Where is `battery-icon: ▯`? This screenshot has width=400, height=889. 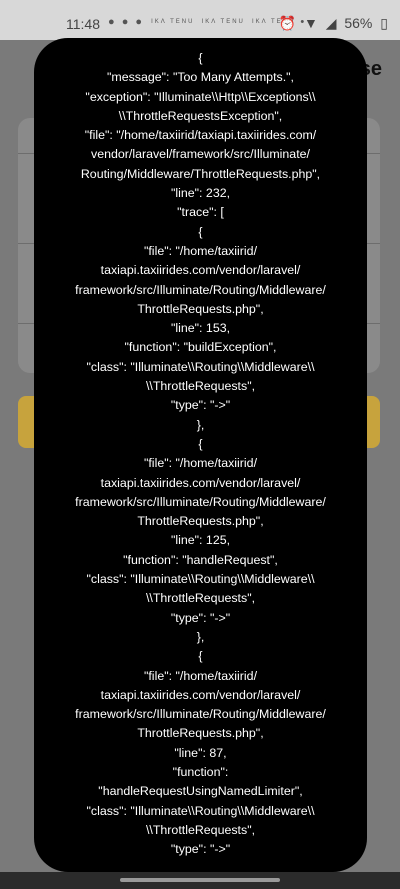 battery-icon: ▯ is located at coordinates (384, 23).